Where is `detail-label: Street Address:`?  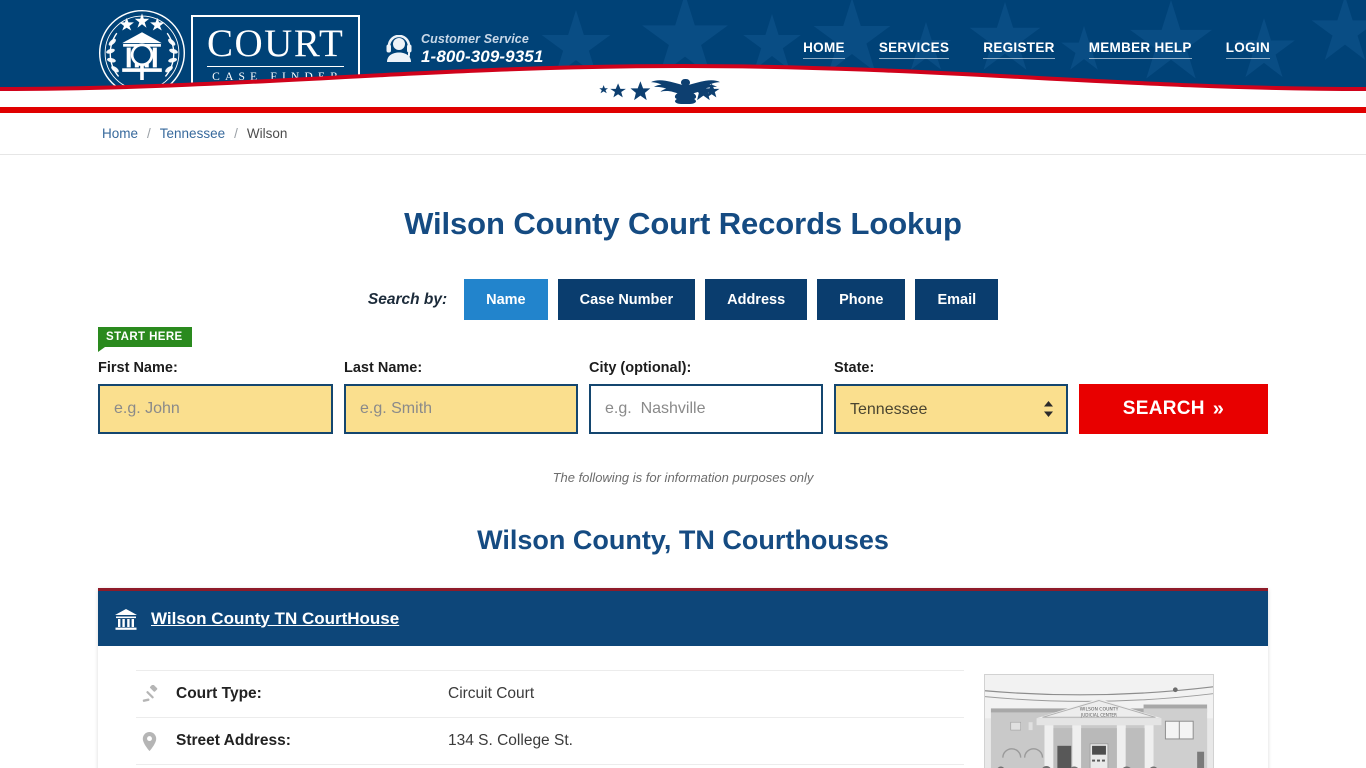
detail-label: Street Address: is located at coordinates (233, 740).